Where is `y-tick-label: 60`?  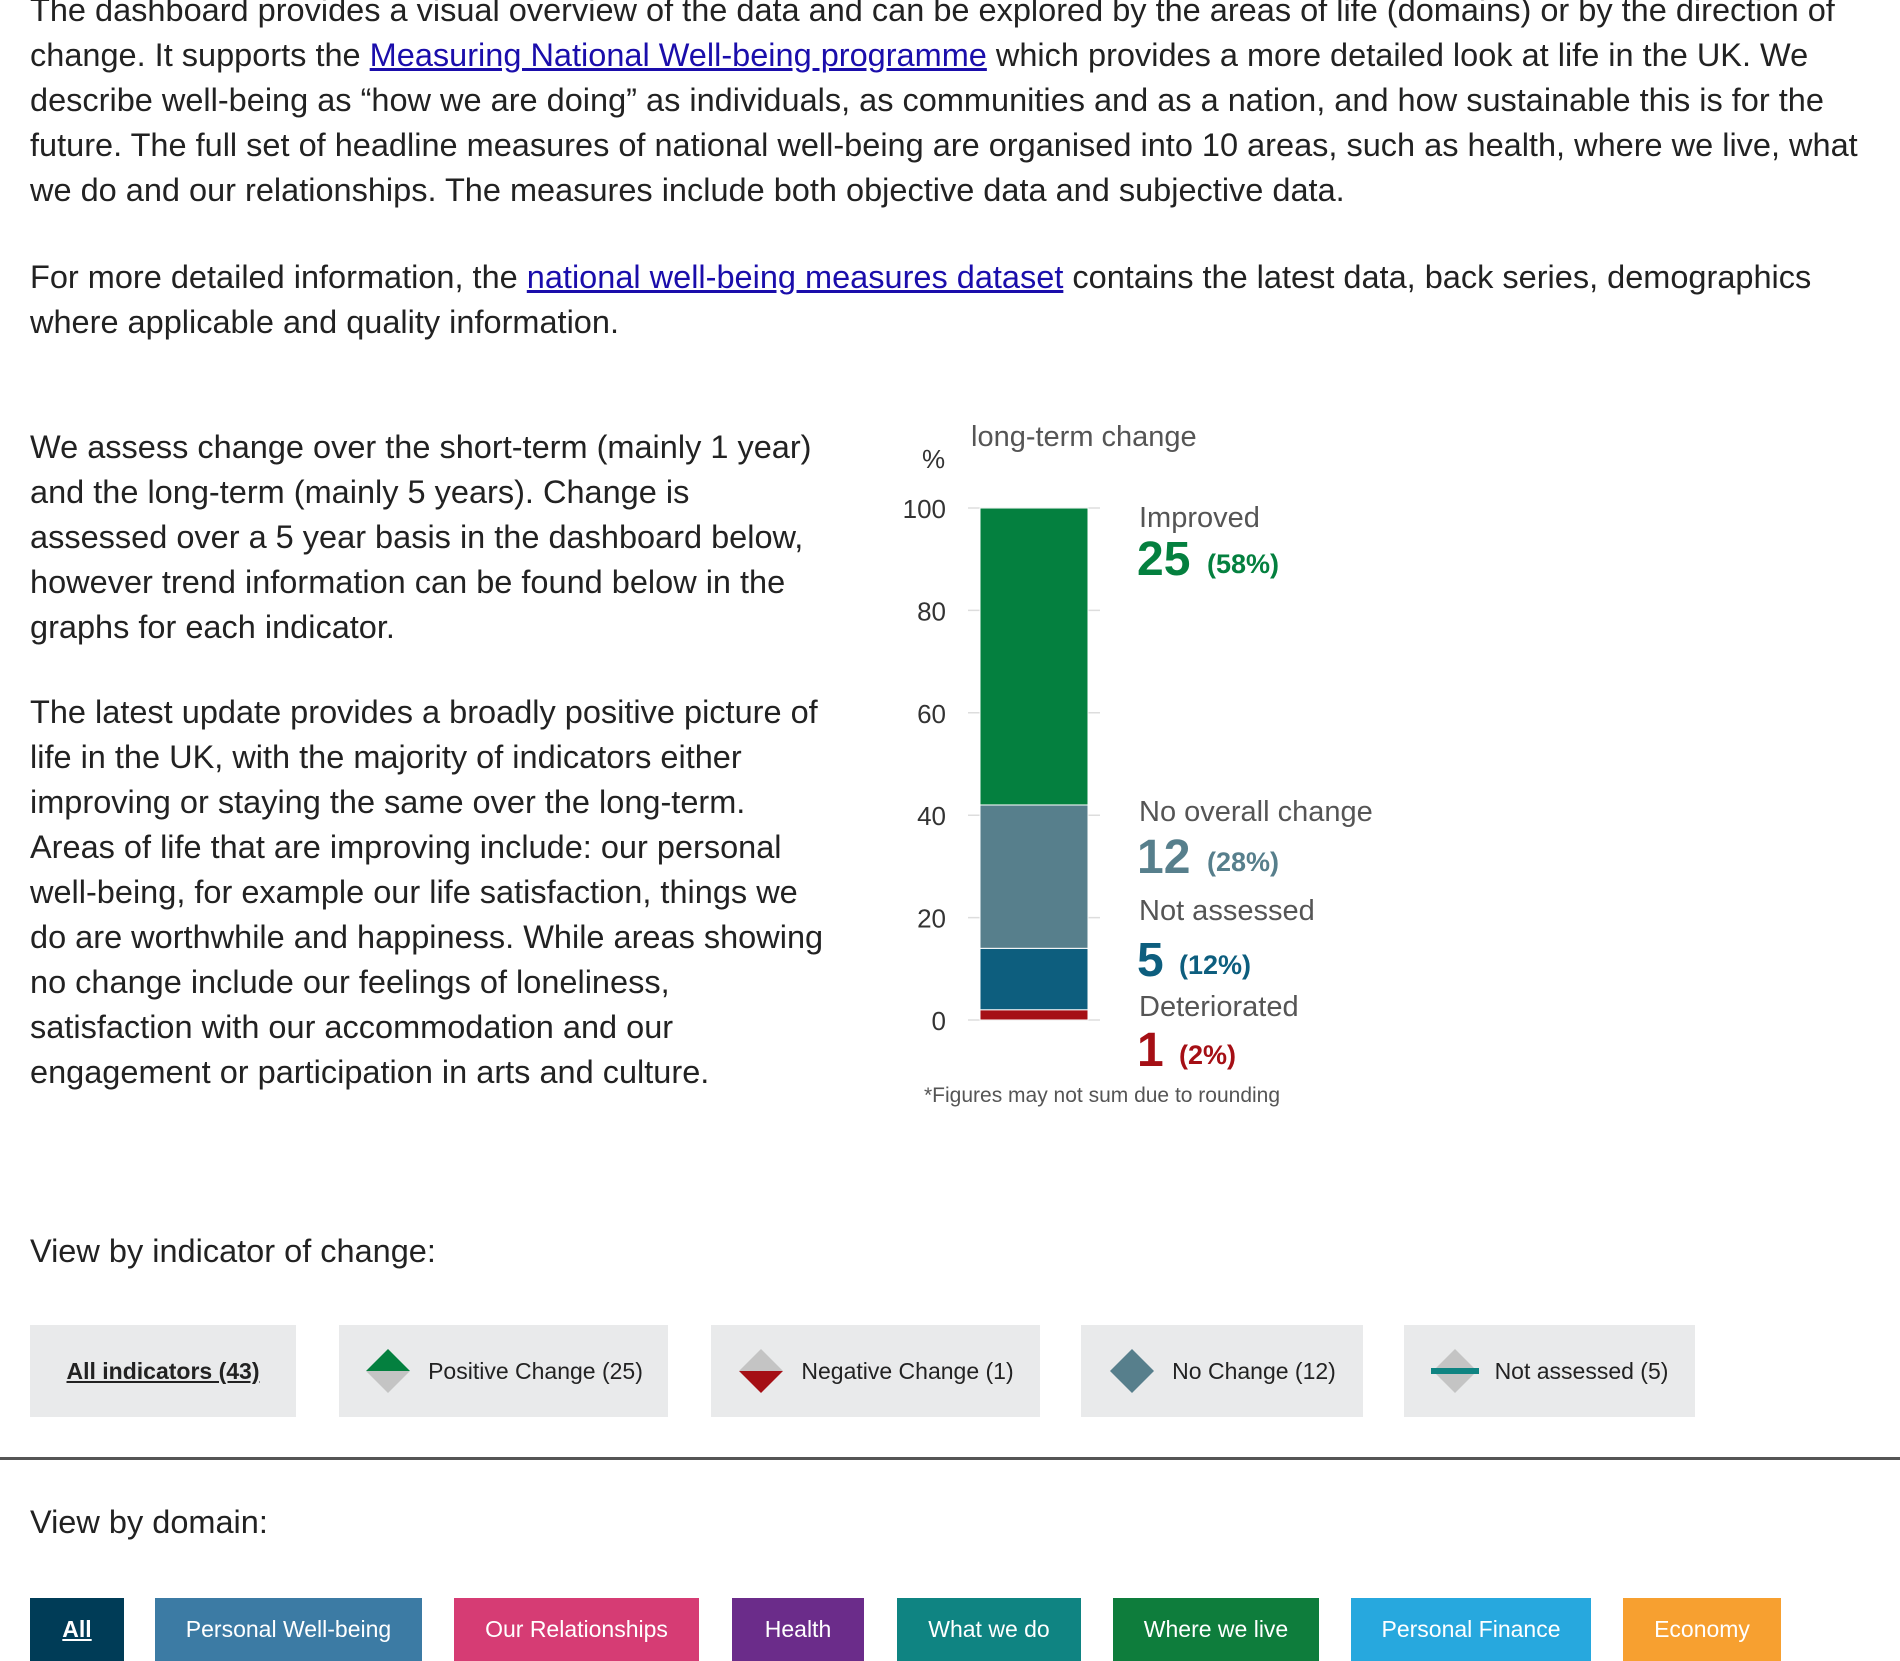 y-tick-label: 60 is located at coordinates (931, 714).